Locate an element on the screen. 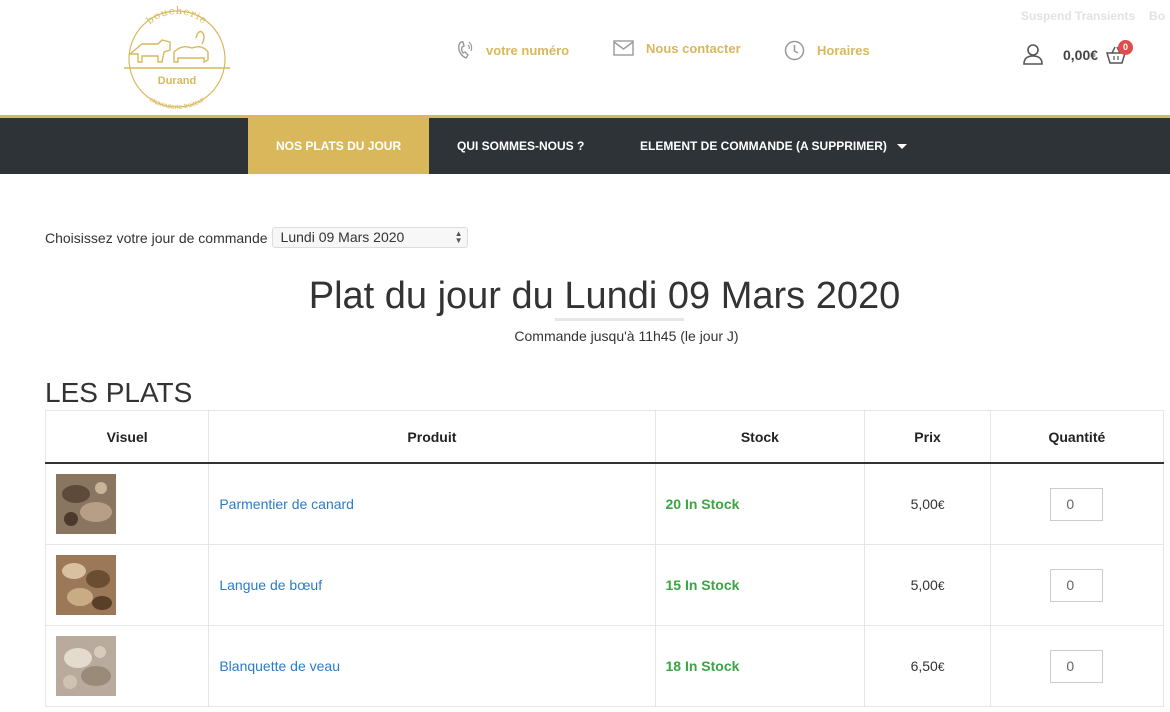 This screenshot has width=1170, height=712. nav-label: NOS PLATS DU JOUR is located at coordinates (339, 146).